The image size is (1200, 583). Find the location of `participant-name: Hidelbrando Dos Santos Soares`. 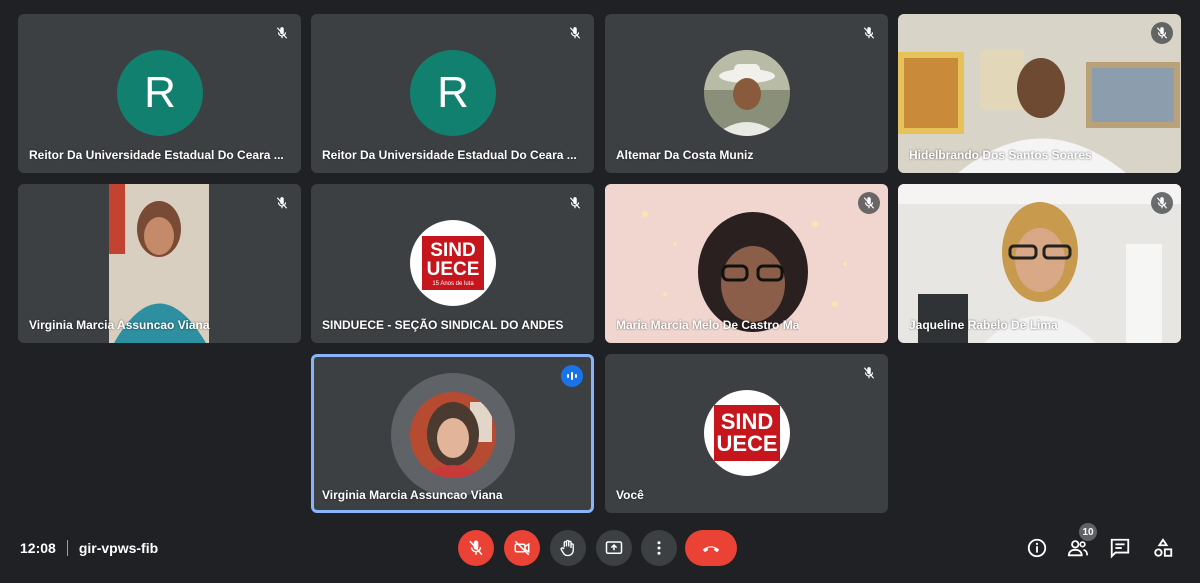

participant-name: Hidelbrando Dos Santos Soares is located at coordinates (1000, 155).